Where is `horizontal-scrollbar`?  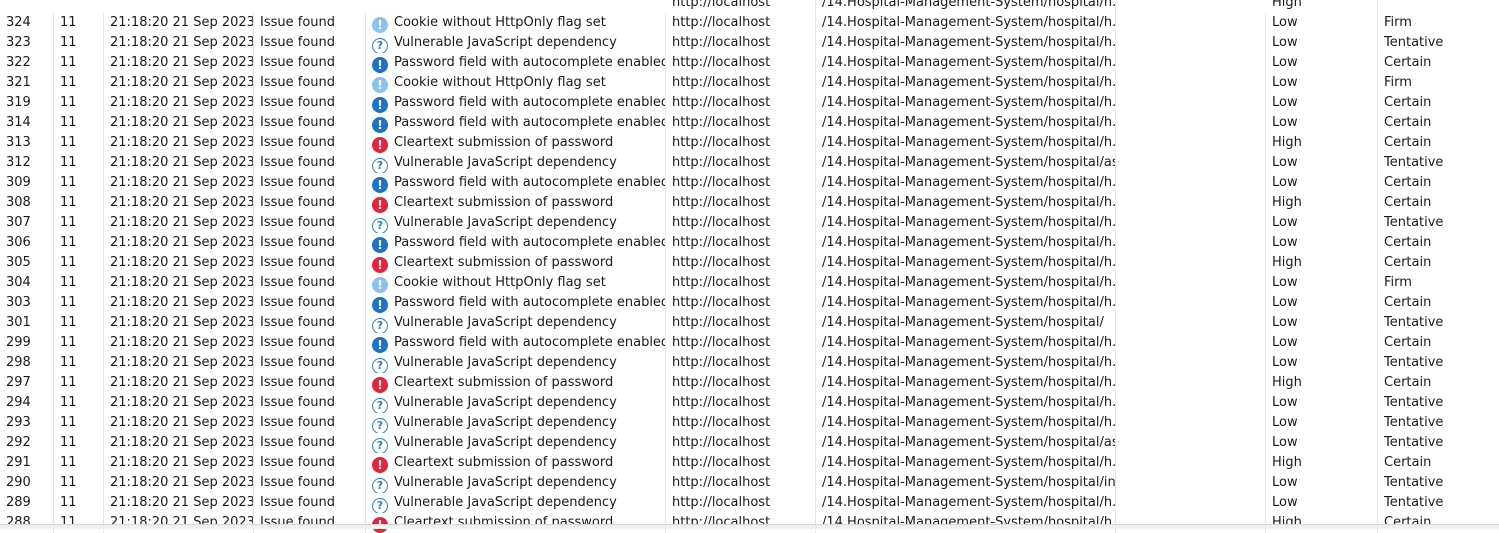
horizontal-scrollbar is located at coordinates (749, 526).